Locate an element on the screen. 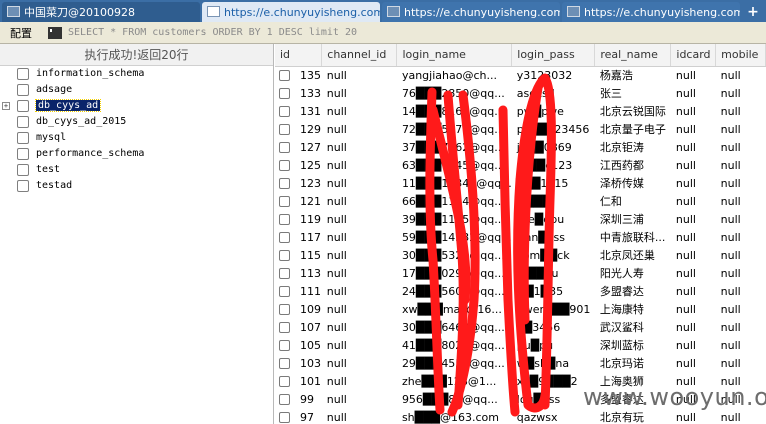 The width and height of the screenshot is (766, 424). column-header: channel_id is located at coordinates (359, 55).